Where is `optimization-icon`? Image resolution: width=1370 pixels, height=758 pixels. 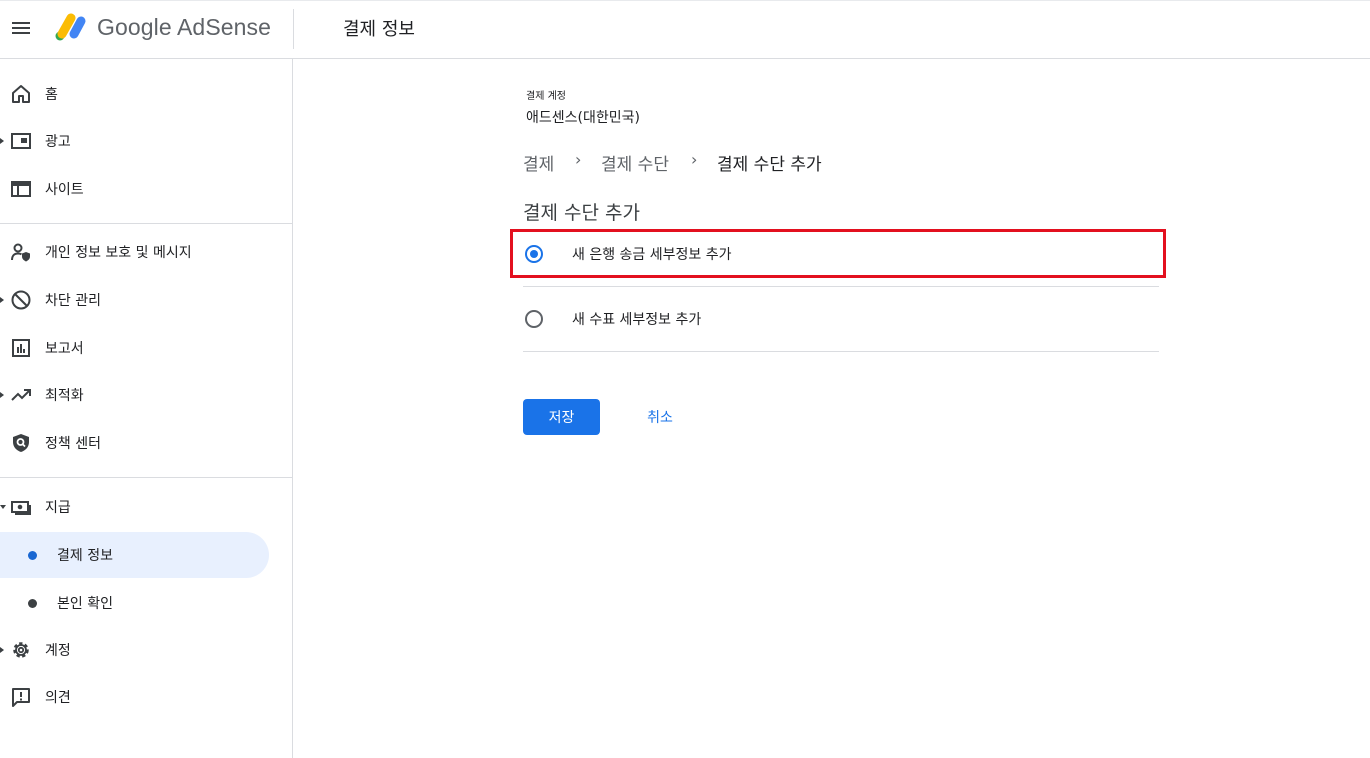 optimization-icon is located at coordinates (21, 395).